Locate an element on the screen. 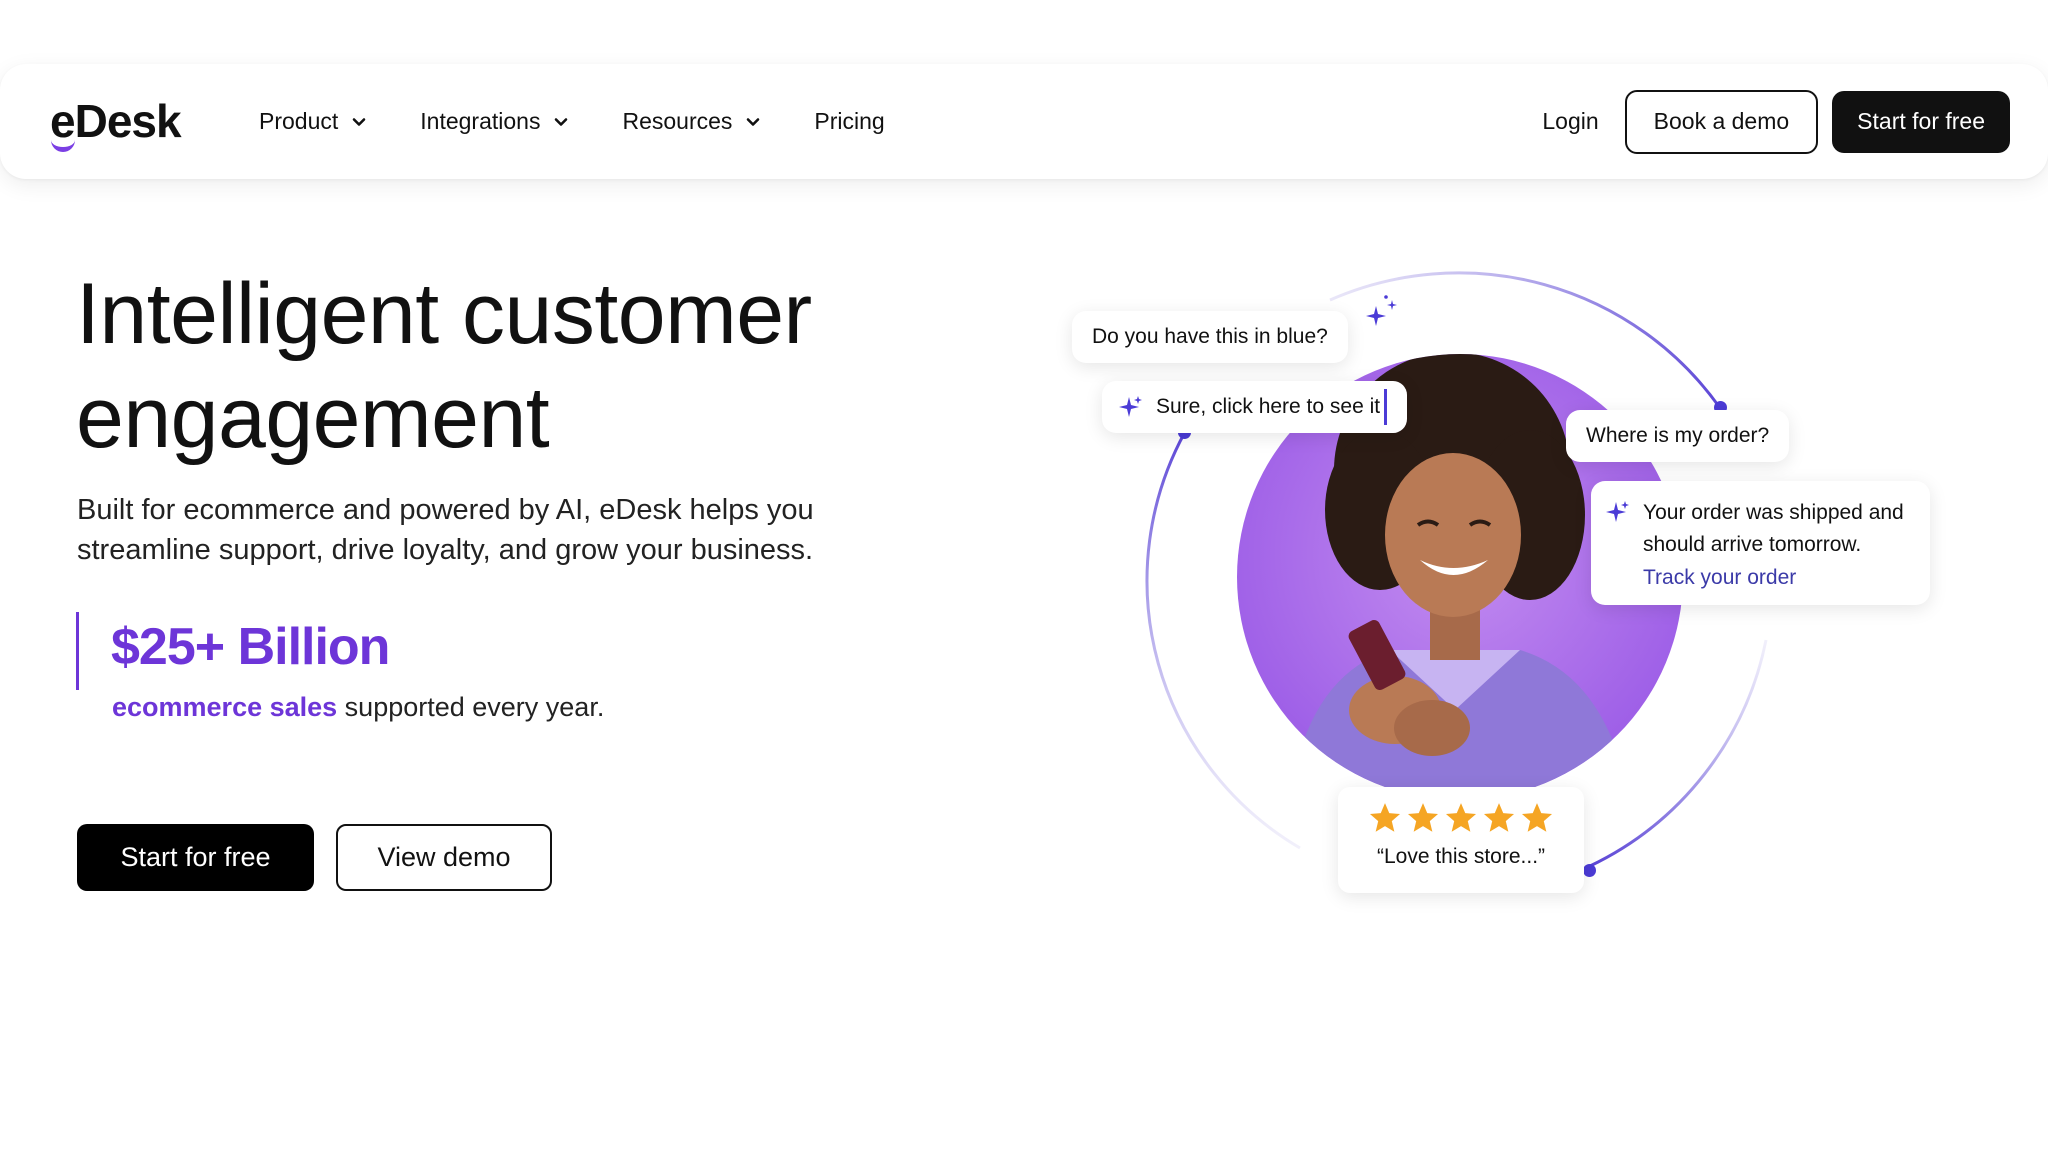 This screenshot has width=2048, height=1152. stat-block: $25+ Billion is located at coordinates (233, 651).